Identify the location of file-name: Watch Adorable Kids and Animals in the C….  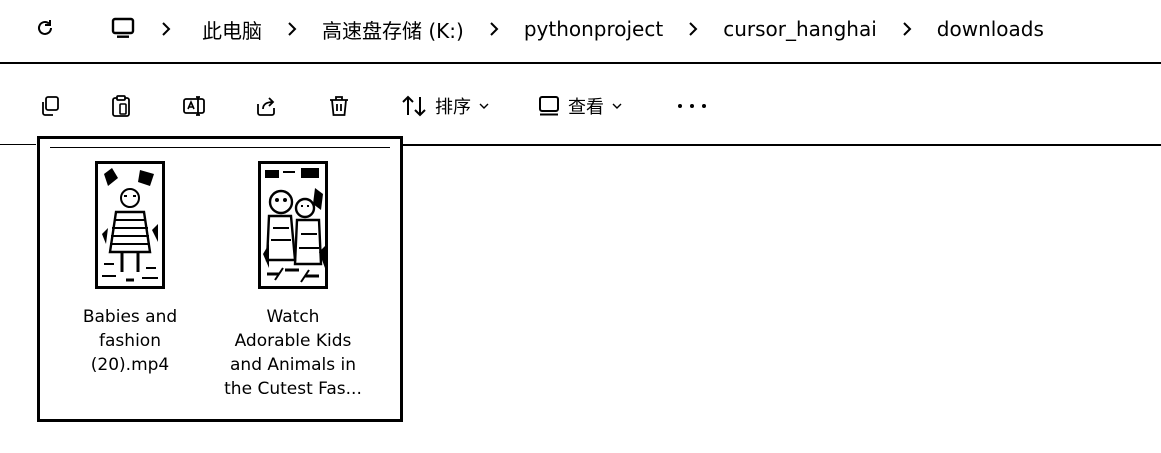
(293, 353).